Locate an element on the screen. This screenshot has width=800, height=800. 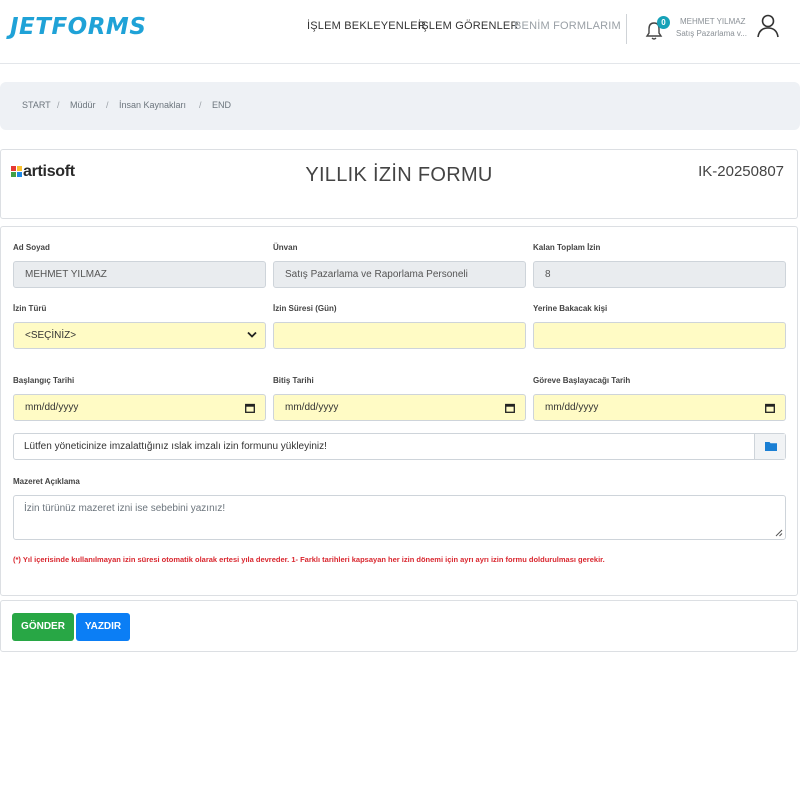
unvan-label: Ünvan is located at coordinates (285, 247).